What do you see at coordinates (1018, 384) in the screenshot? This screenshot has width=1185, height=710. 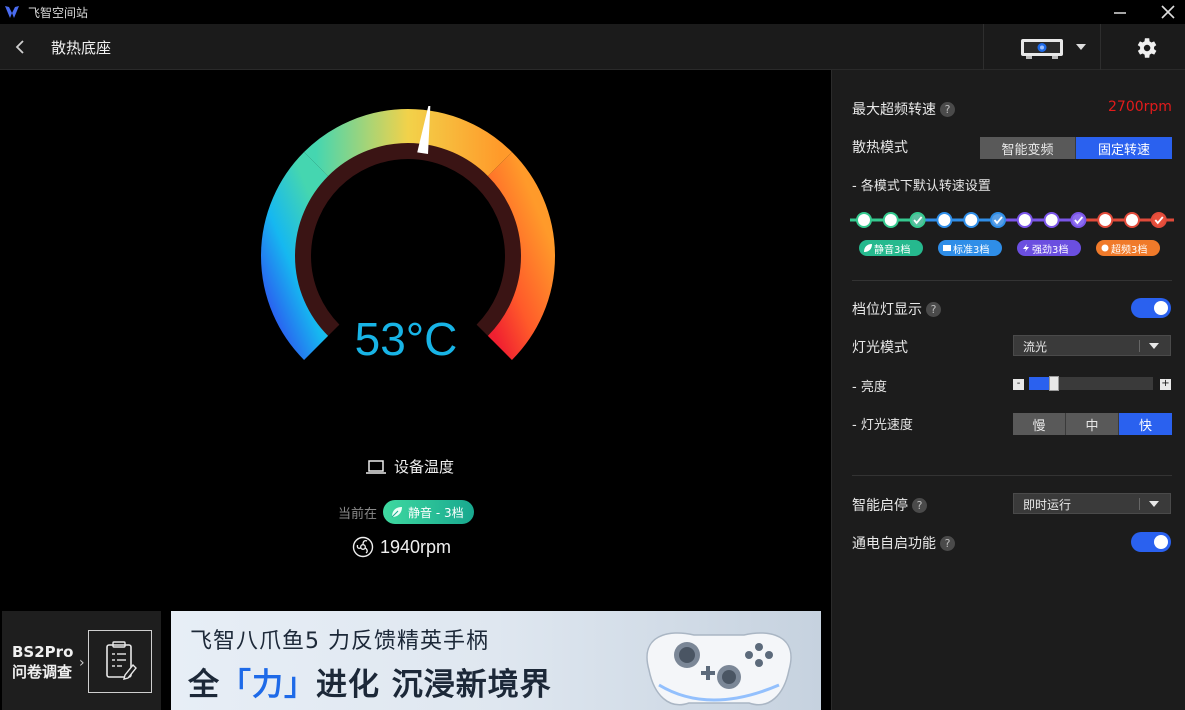 I see `brightness-decrease-button: -` at bounding box center [1018, 384].